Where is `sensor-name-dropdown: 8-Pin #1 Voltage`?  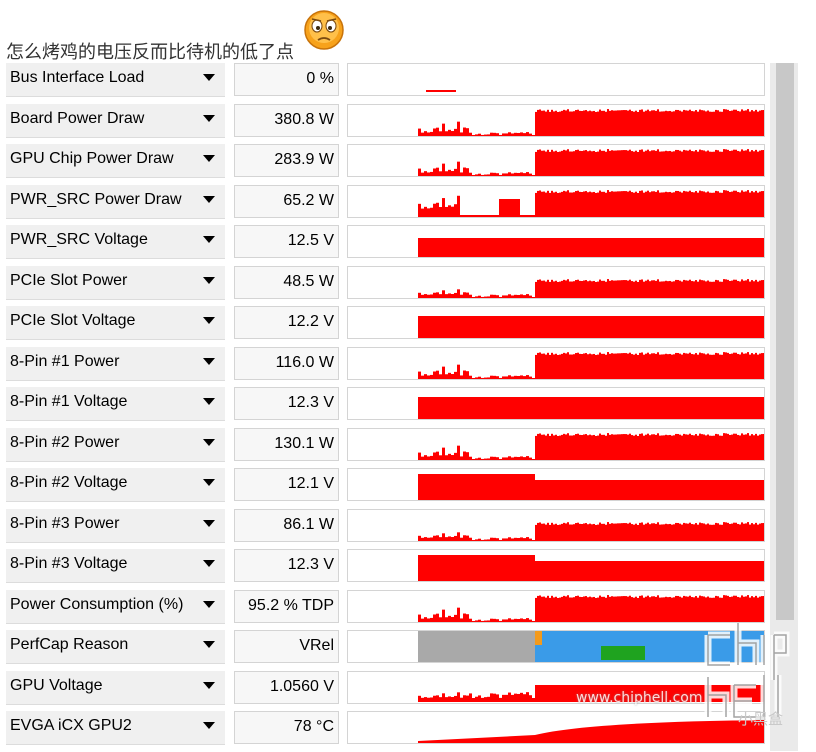 sensor-name-dropdown: 8-Pin #1 Voltage is located at coordinates (115, 404).